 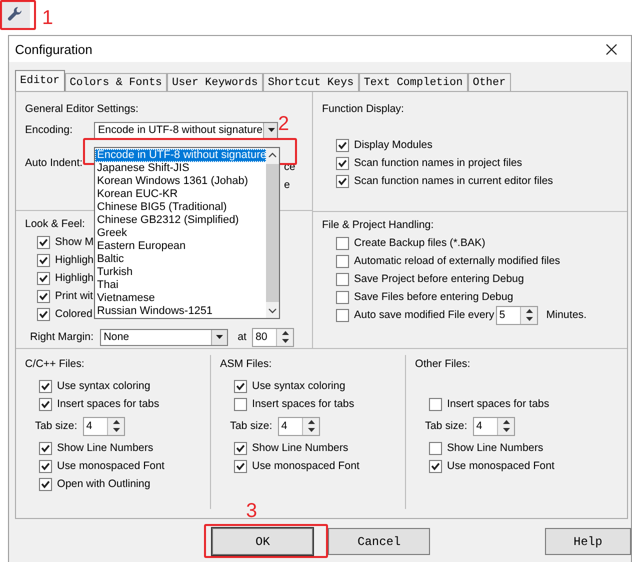 What do you see at coordinates (74, 242) in the screenshot?
I see `checkbox-label: Show M` at bounding box center [74, 242].